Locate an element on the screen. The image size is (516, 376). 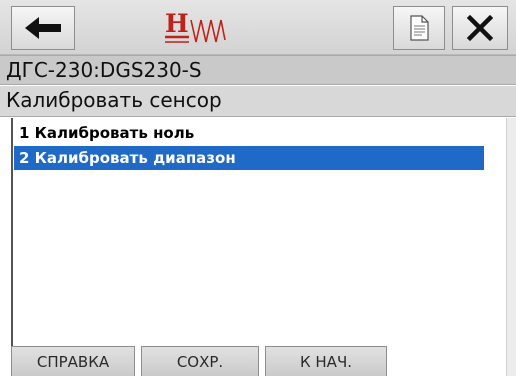
document-icon is located at coordinates (419, 28).